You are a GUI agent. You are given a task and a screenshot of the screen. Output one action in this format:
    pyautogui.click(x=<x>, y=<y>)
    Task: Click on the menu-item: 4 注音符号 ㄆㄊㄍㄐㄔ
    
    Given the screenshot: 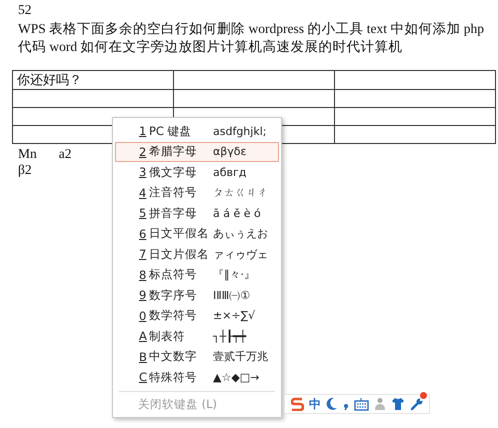 What is the action you would take?
    pyautogui.click(x=197, y=192)
    